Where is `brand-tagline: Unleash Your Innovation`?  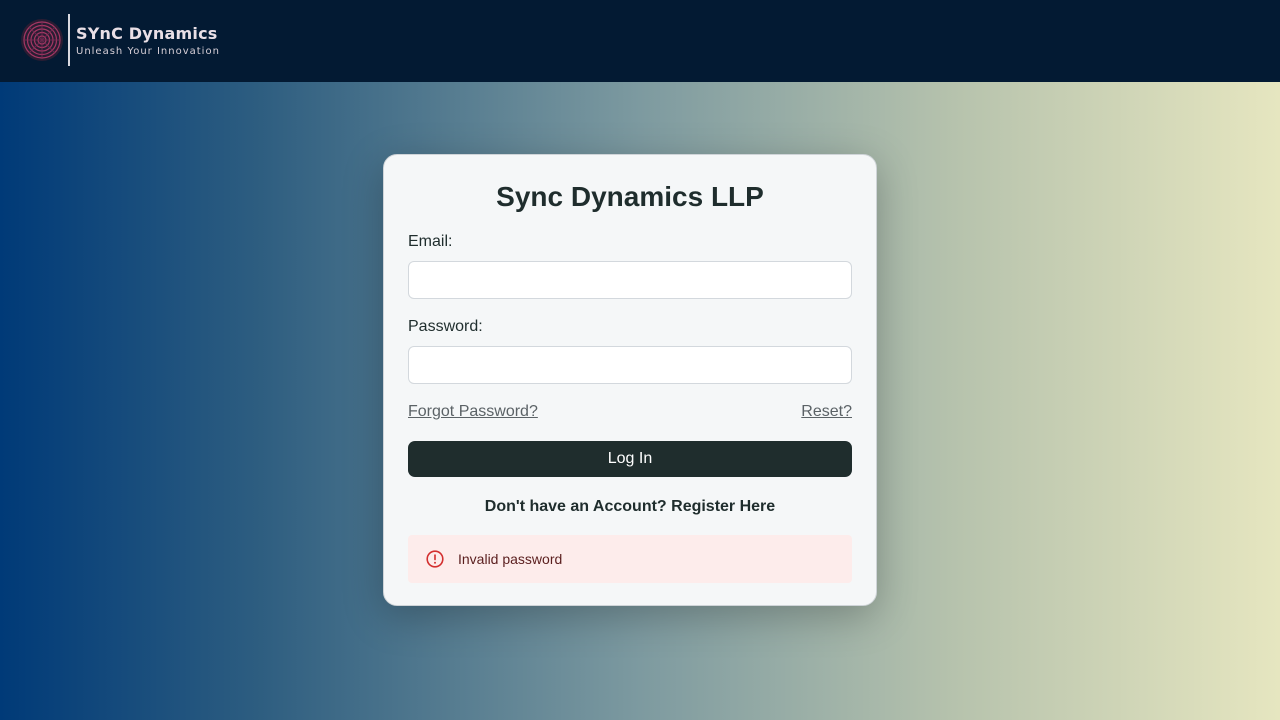 brand-tagline: Unleash Your Innovation is located at coordinates (148, 51).